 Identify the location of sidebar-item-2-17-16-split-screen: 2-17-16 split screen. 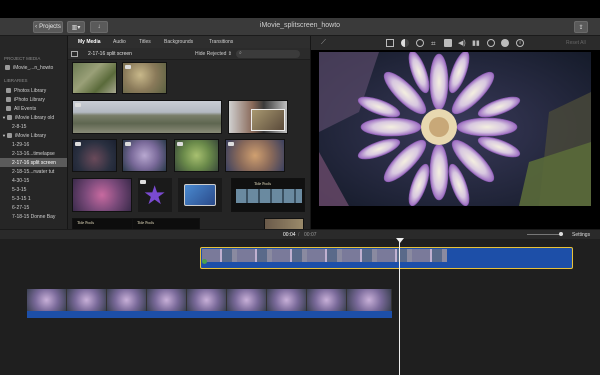
(33, 162).